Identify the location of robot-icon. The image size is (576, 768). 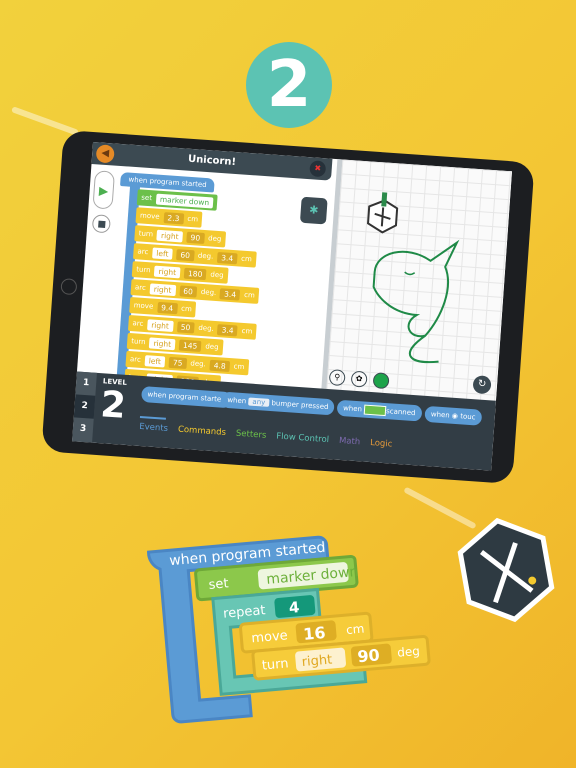
(506, 570).